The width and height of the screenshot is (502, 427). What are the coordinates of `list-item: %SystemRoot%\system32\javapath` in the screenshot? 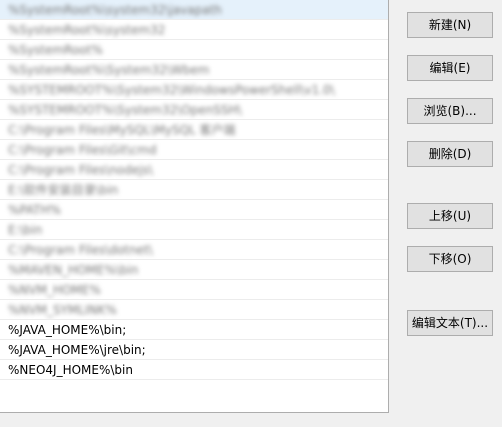 It's located at (194, 10).